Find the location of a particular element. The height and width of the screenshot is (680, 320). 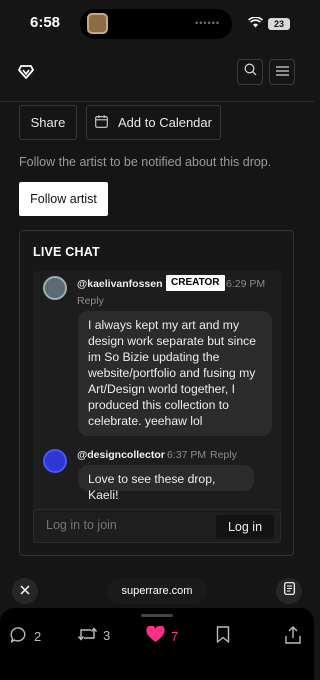

follow-artist-label: Follow artist is located at coordinates (63, 199).